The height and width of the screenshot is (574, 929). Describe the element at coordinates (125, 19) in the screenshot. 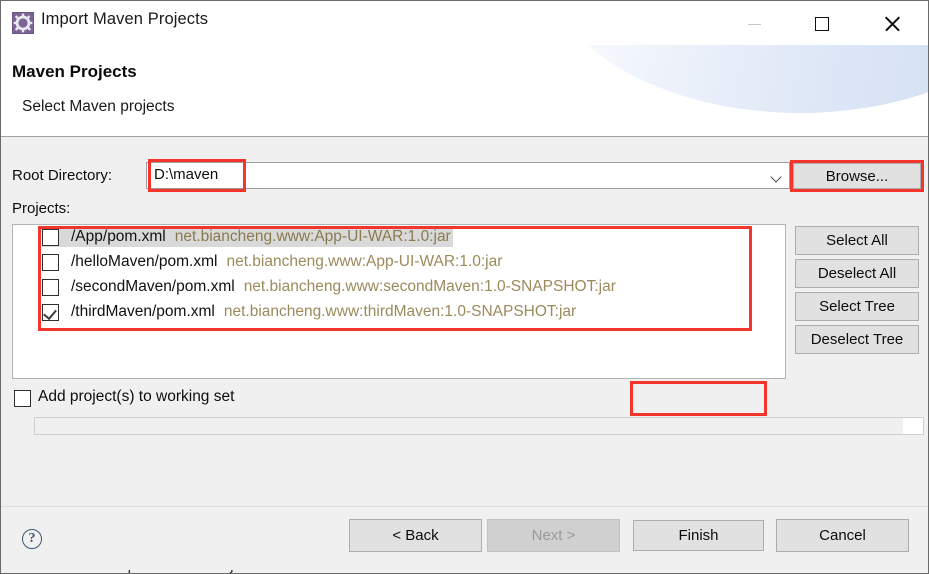

I see `window-title: Import Maven Projects` at that location.